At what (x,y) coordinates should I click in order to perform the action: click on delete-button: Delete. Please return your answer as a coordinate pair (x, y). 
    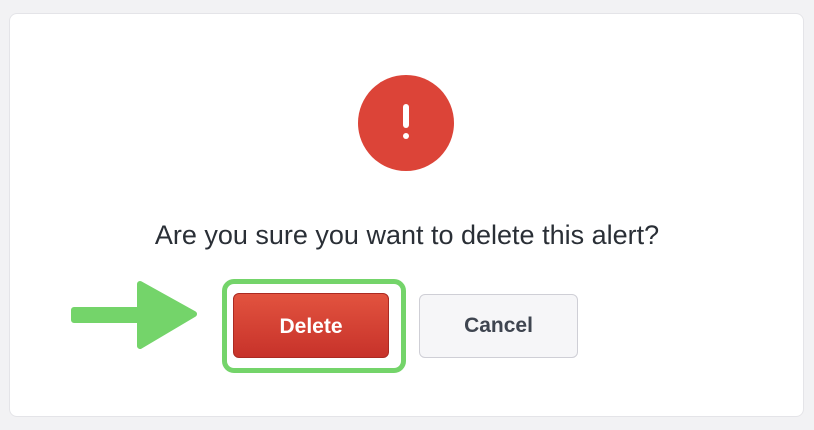
    Looking at the image, I should click on (311, 325).